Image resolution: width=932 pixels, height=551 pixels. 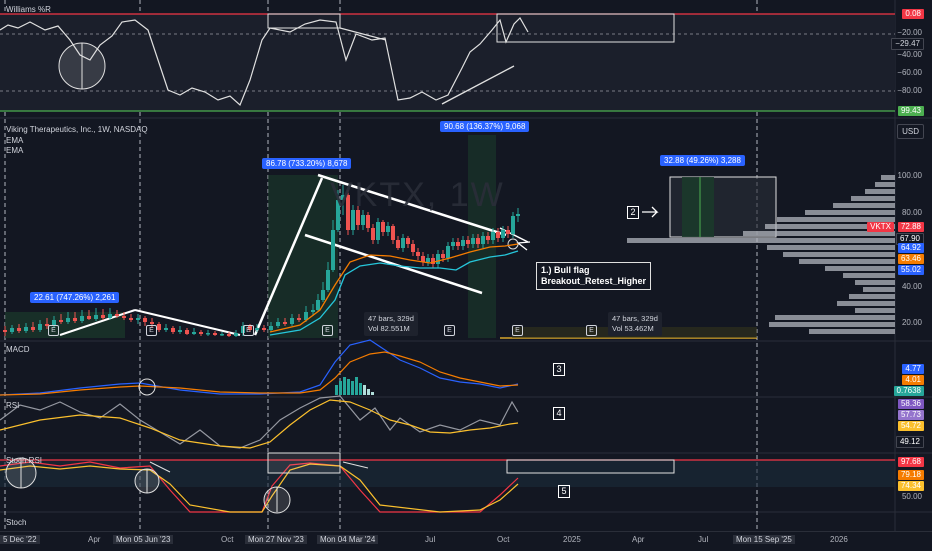 I want to click on marker-4: 4, so click(x=559, y=413).